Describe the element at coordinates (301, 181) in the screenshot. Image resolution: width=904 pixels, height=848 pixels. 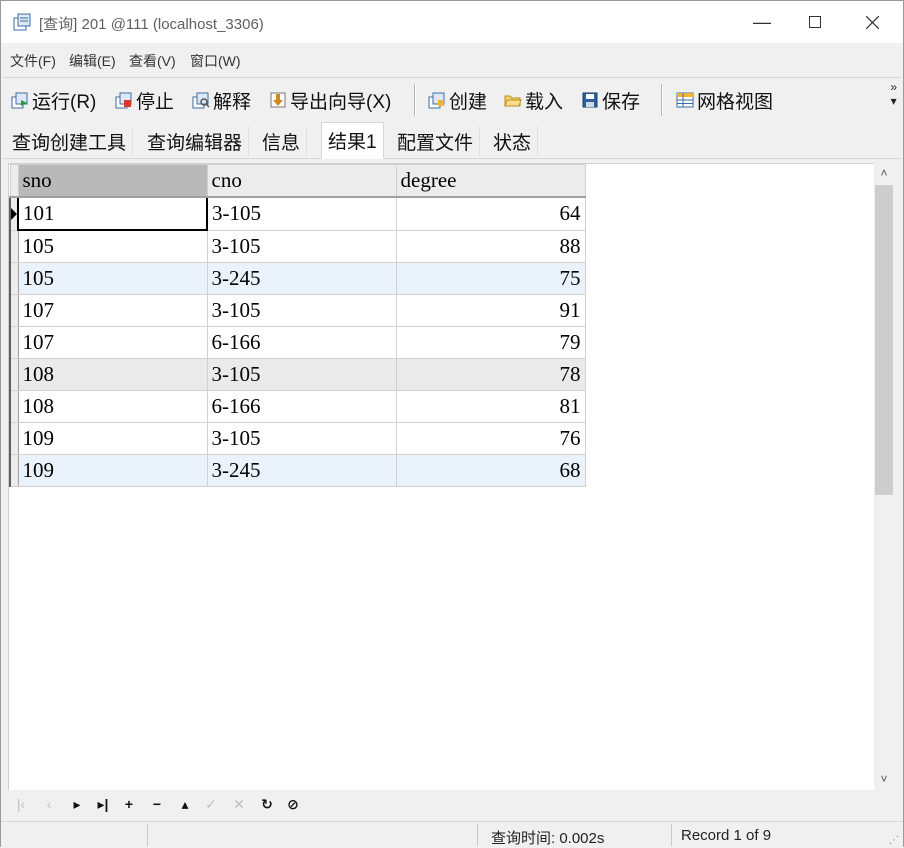
I see `column-header-cno: cno` at that location.